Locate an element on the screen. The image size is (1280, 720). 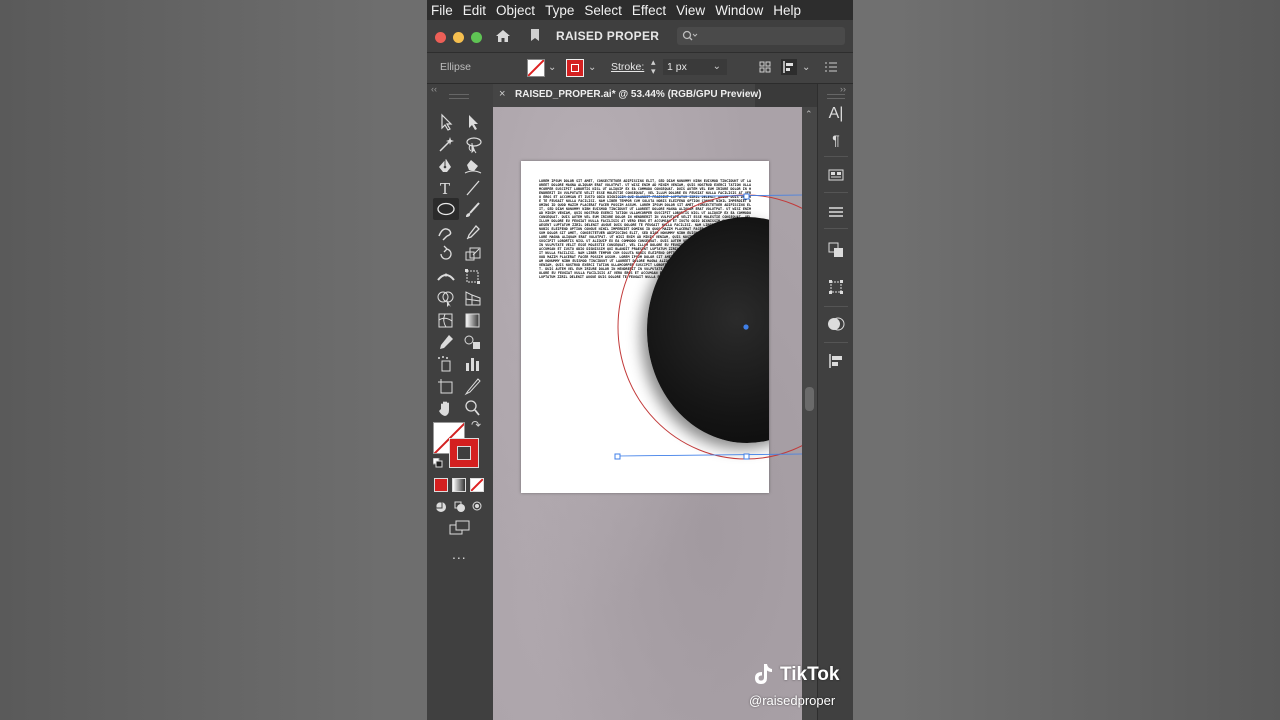
none-mode-button is located at coordinates (477, 485).